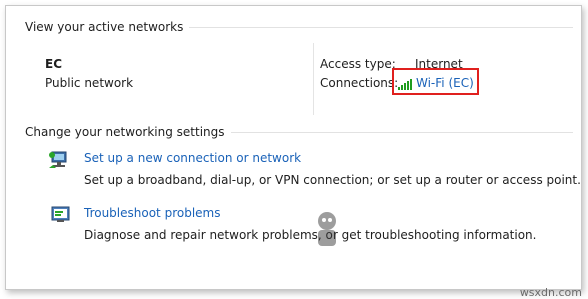 The width and height of the screenshot is (588, 299). What do you see at coordinates (89, 83) in the screenshot?
I see `network-category: Public network` at bounding box center [89, 83].